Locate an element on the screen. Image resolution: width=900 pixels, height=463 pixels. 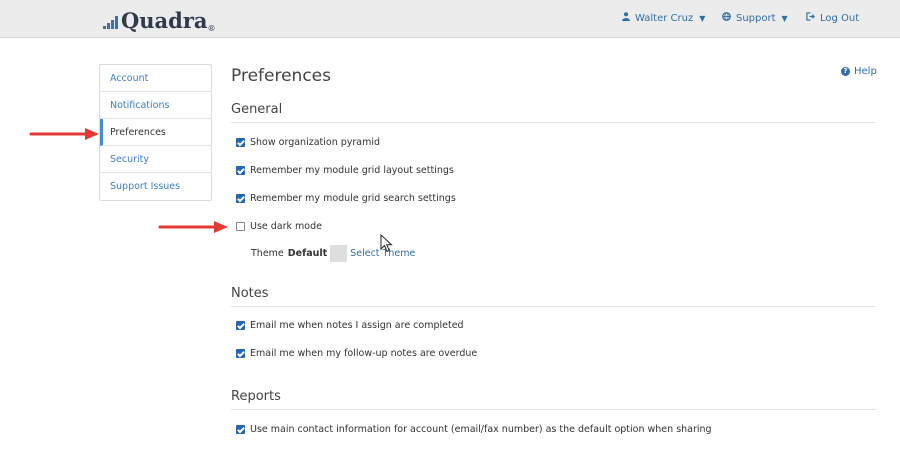
section-title-reports: Reports is located at coordinates (256, 396).